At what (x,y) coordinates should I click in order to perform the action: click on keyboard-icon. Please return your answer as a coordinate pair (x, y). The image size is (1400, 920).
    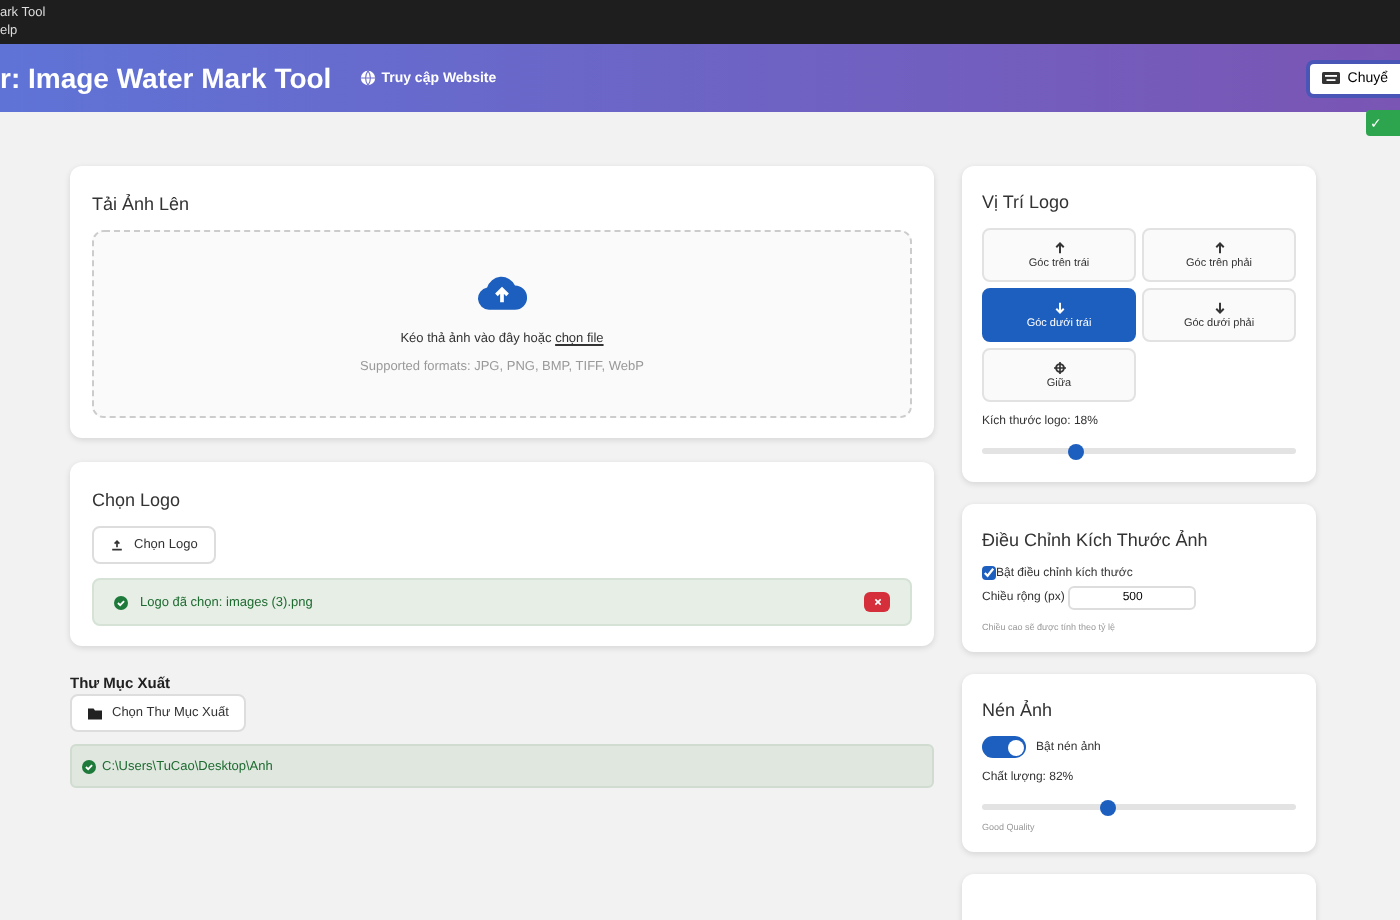
    Looking at the image, I should click on (1330, 78).